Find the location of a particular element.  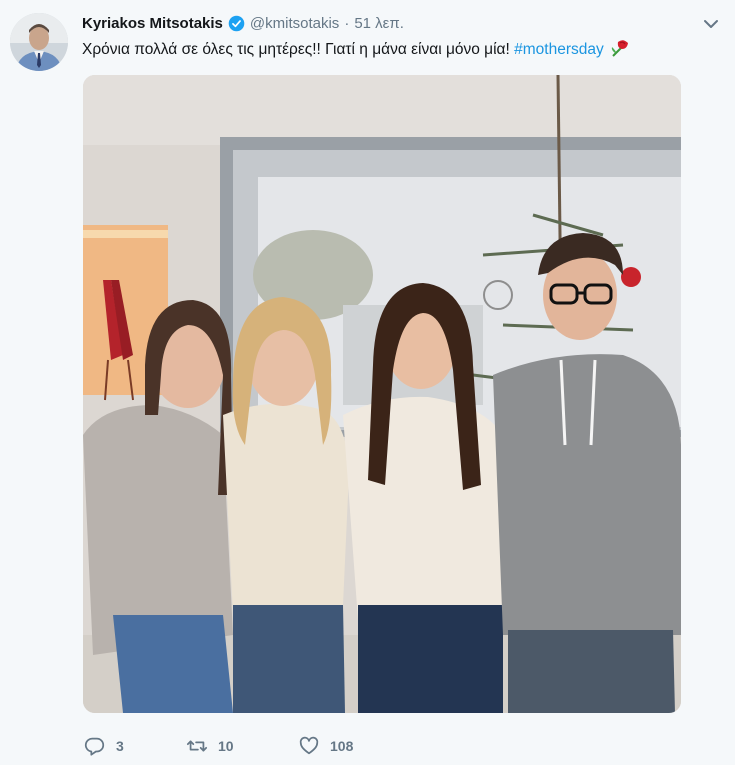

verified-badge-icon is located at coordinates (236, 23).